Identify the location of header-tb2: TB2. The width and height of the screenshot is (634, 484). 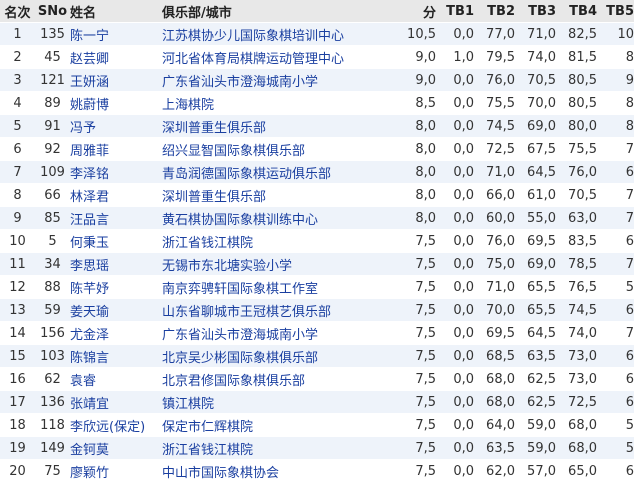
(494, 11).